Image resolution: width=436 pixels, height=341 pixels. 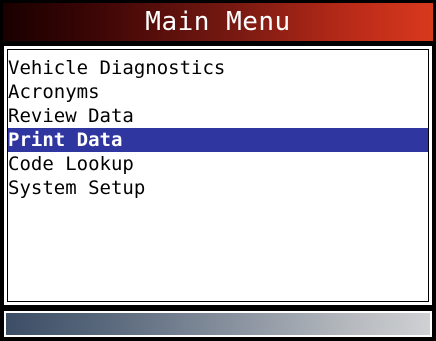 I want to click on title-bar: Main Menu, so click(x=218, y=22).